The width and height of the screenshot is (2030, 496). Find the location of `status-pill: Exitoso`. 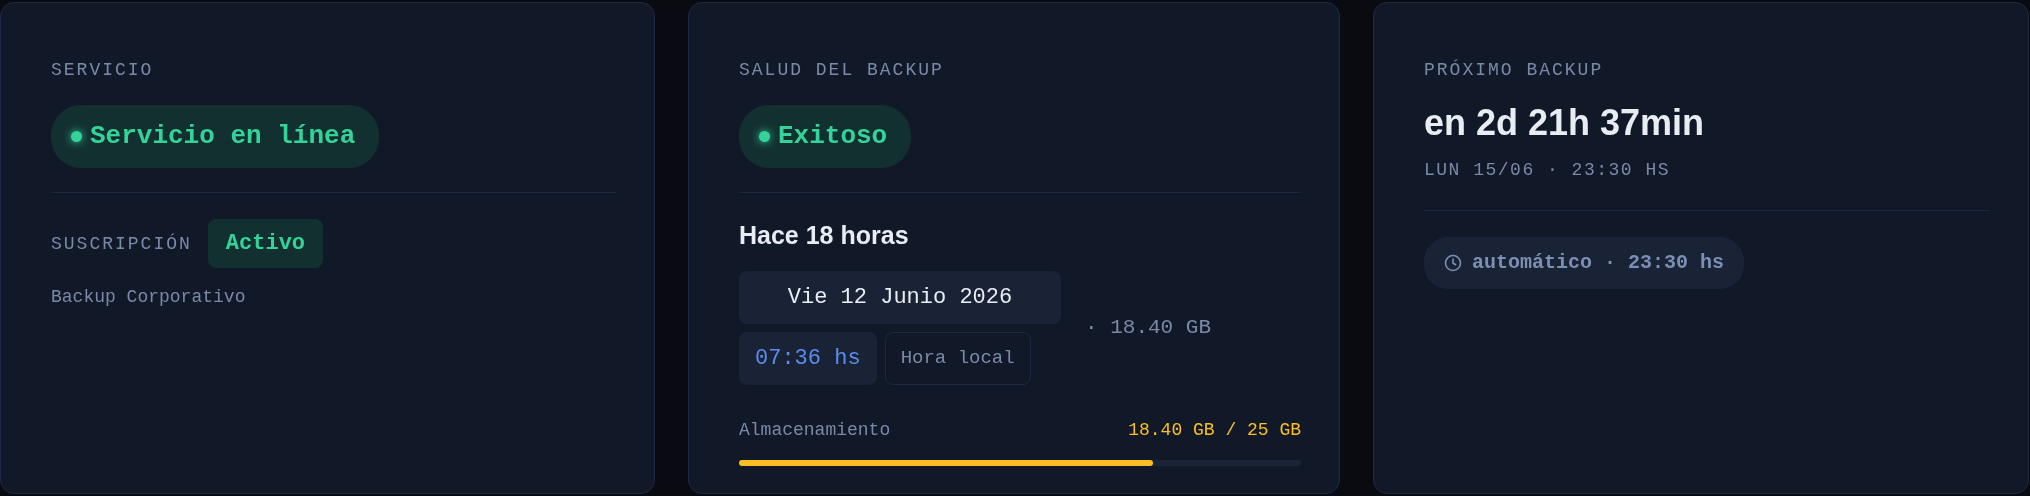

status-pill: Exitoso is located at coordinates (825, 136).